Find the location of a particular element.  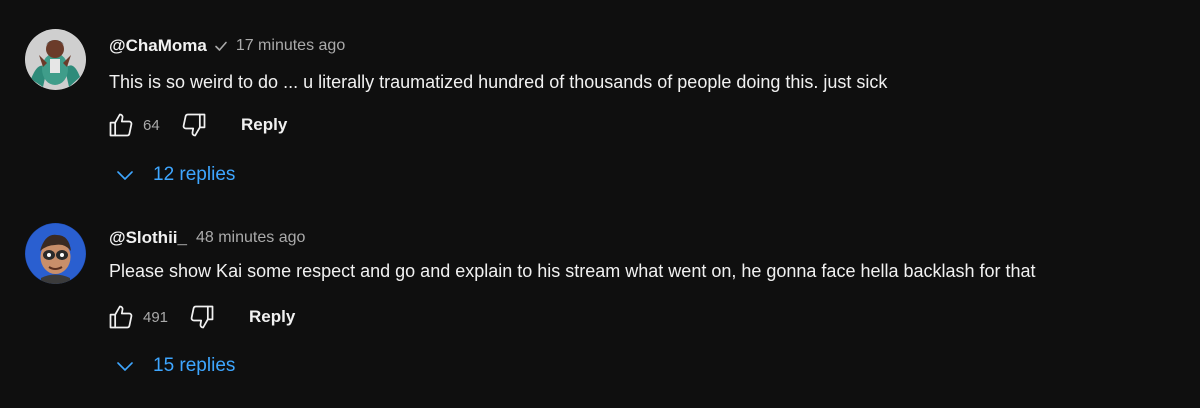

comment-header: @ChaMoma 17 minutes ago is located at coordinates (227, 46).